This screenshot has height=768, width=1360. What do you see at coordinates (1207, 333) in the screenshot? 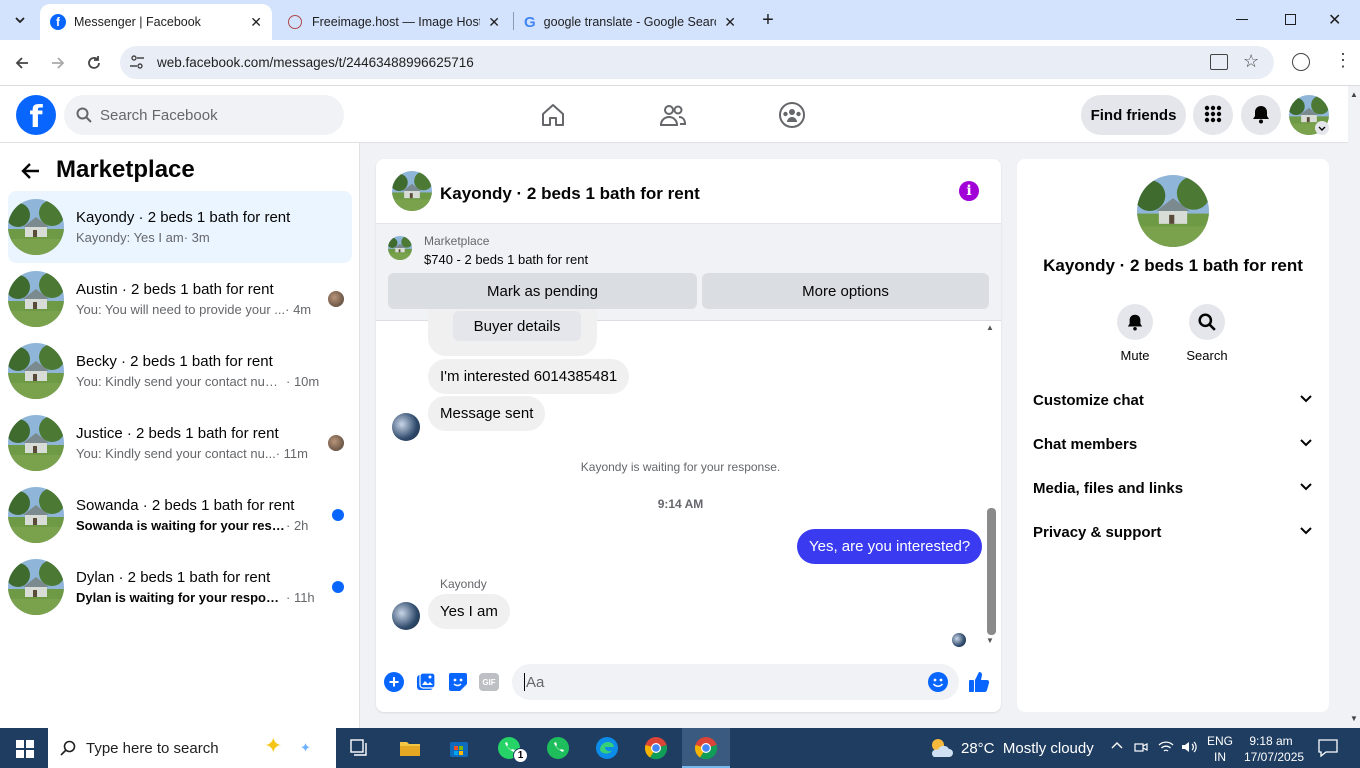
I see `search-in-chat-button: Search` at bounding box center [1207, 333].